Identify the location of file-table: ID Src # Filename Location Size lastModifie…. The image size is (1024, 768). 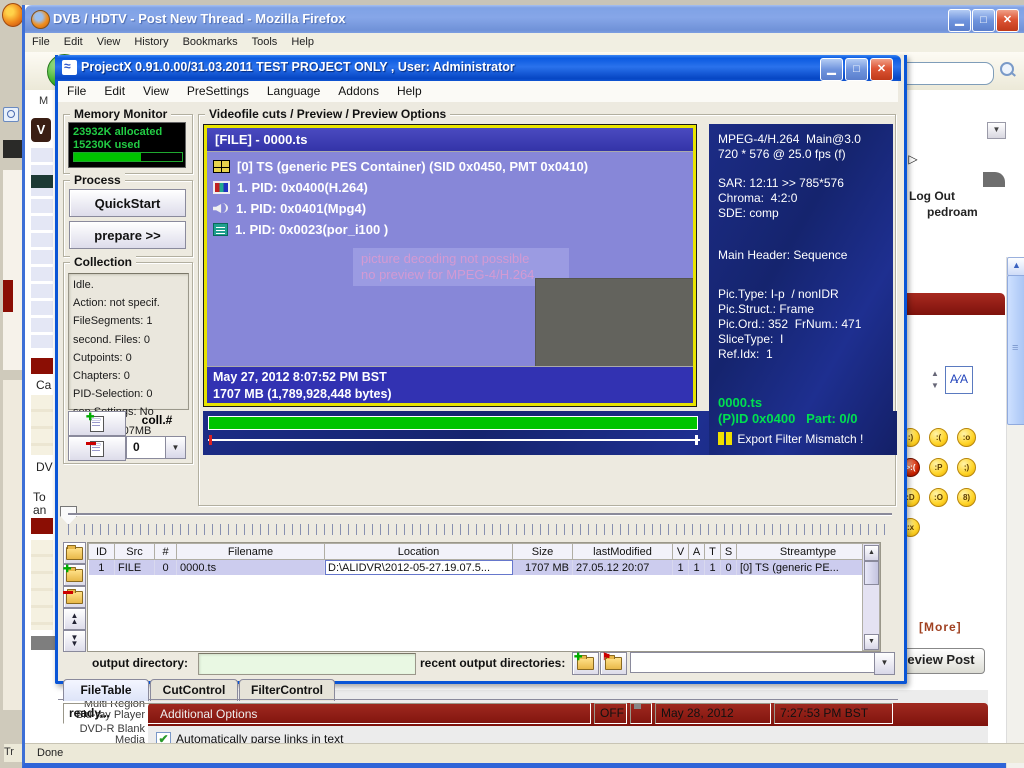
(484, 559).